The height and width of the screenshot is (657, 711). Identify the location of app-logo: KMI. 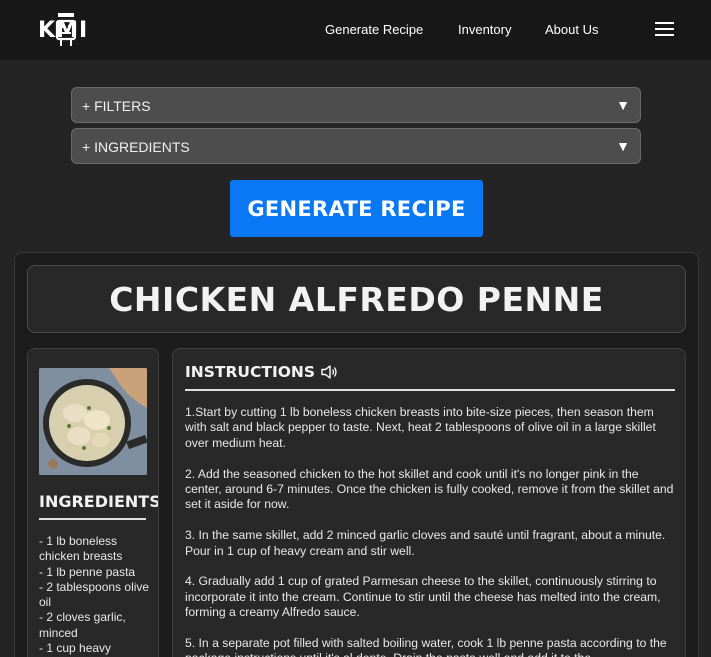
(63, 30).